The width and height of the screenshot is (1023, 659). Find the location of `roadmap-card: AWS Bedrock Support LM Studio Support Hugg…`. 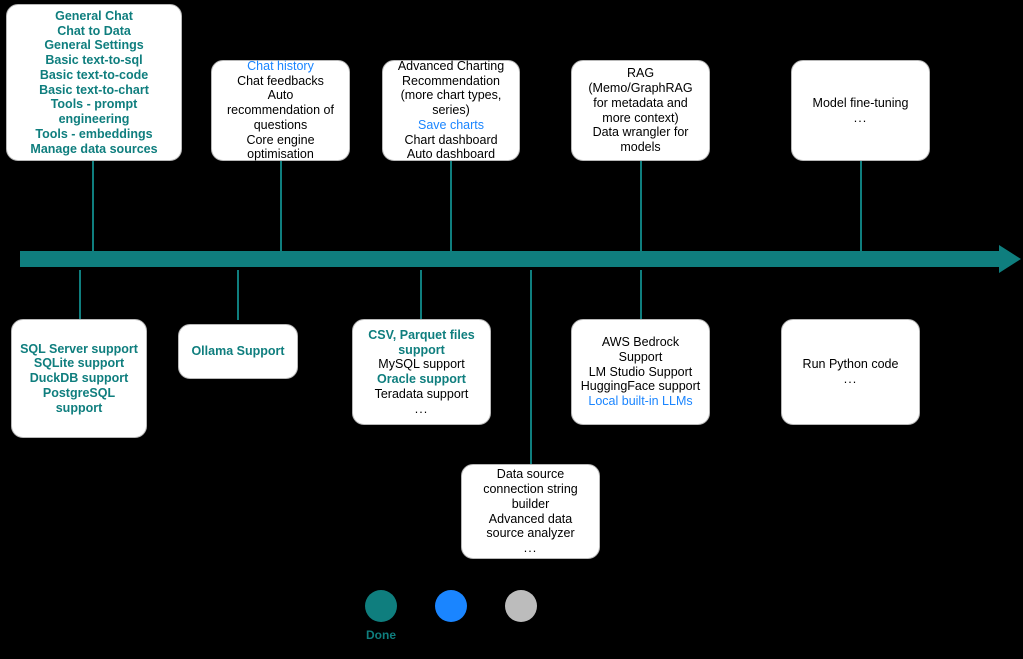

roadmap-card: AWS Bedrock Support LM Studio Support Hugg… is located at coordinates (640, 372).